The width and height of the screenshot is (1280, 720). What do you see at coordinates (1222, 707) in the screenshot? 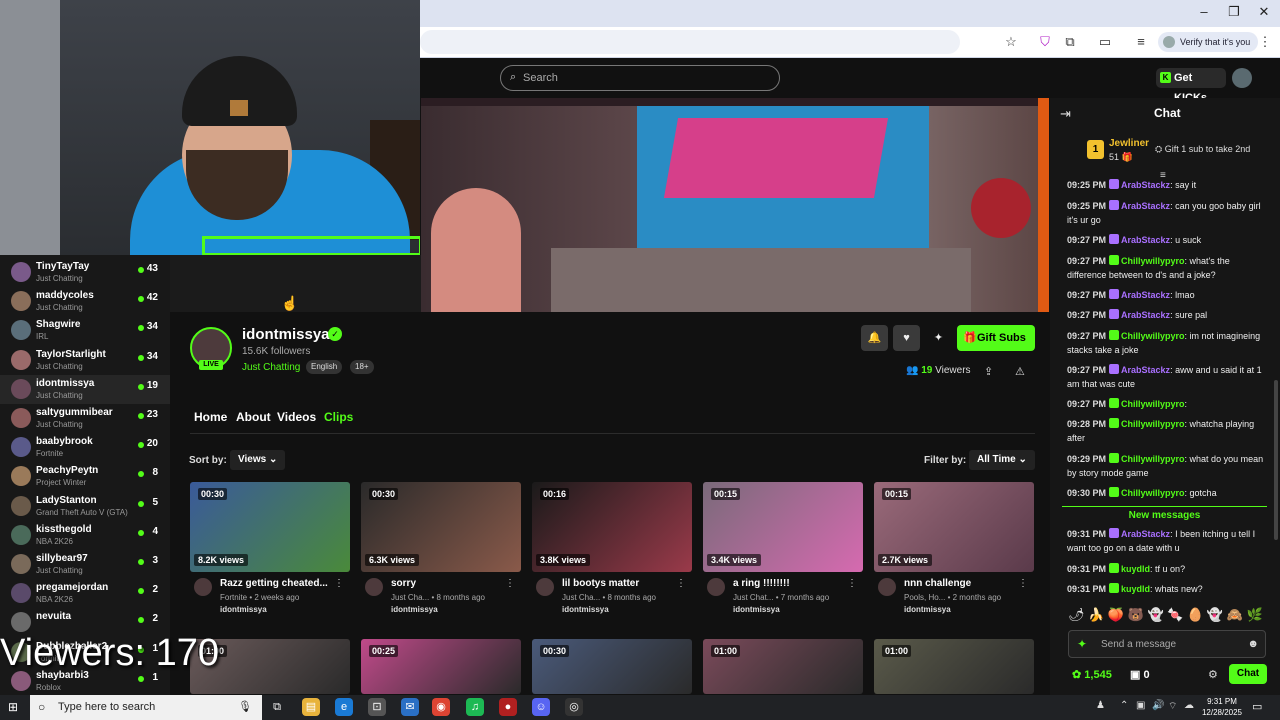
I see `taskbar-clock: 9:31 PM 12/28/2025` at bounding box center [1222, 707].